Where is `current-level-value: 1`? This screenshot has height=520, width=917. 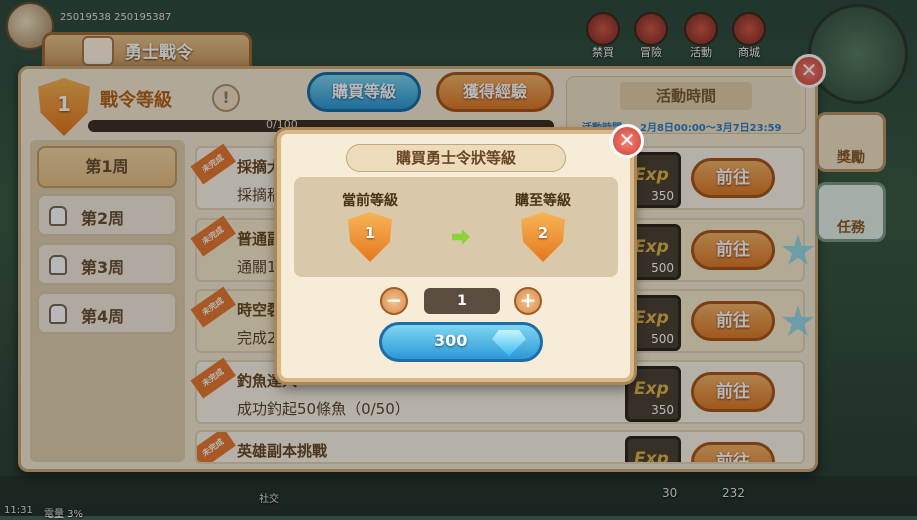 current-level-value: 1 is located at coordinates (370, 233).